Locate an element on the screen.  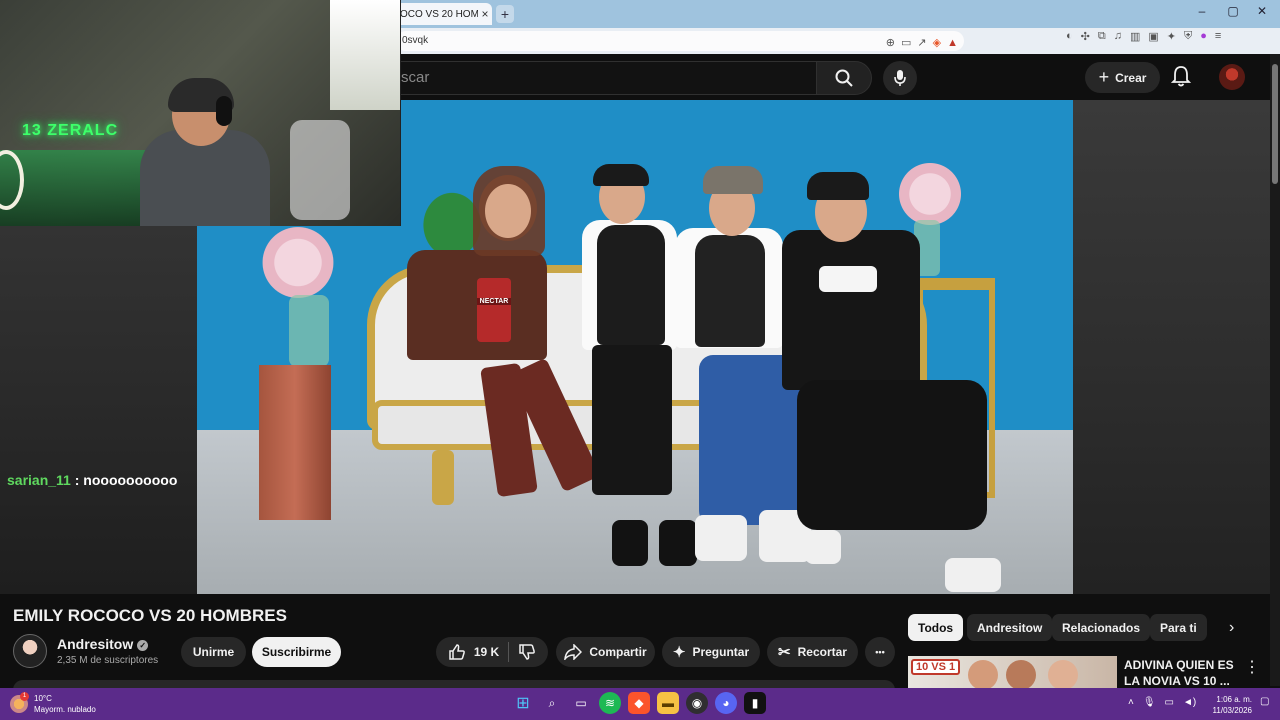
chip-channel: Andresitow is located at coordinates (1010, 627).